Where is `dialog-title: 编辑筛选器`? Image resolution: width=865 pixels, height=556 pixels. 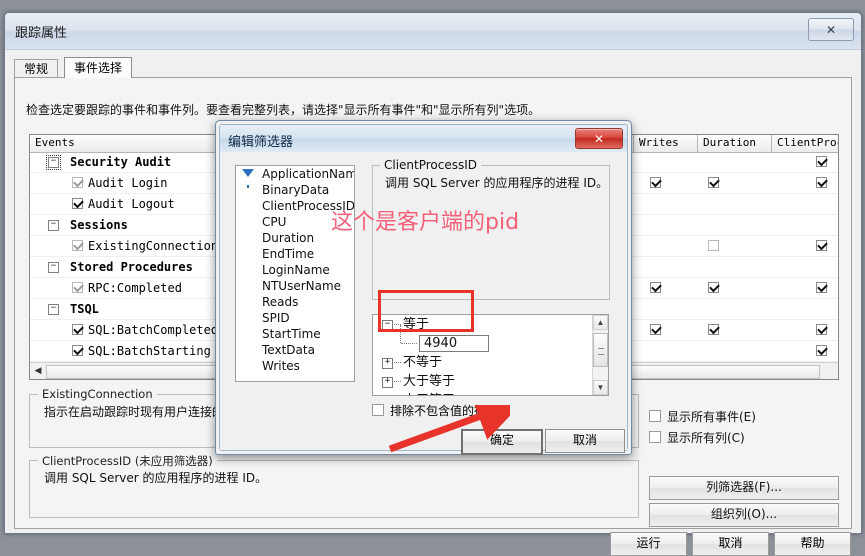
dialog-title: 编辑筛选器 is located at coordinates (261, 142).